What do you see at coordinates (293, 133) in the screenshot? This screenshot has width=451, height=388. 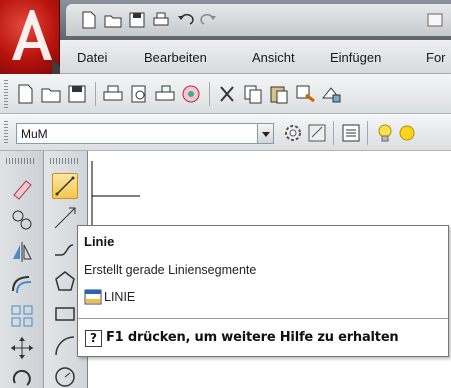 I see `text-style-icon` at bounding box center [293, 133].